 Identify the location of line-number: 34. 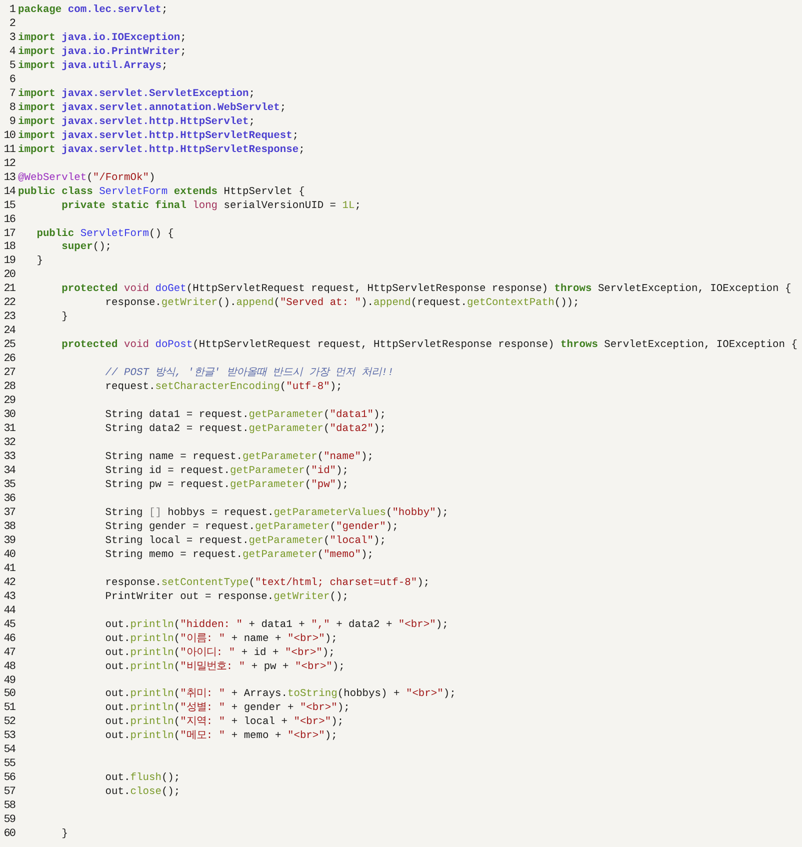
(8, 471).